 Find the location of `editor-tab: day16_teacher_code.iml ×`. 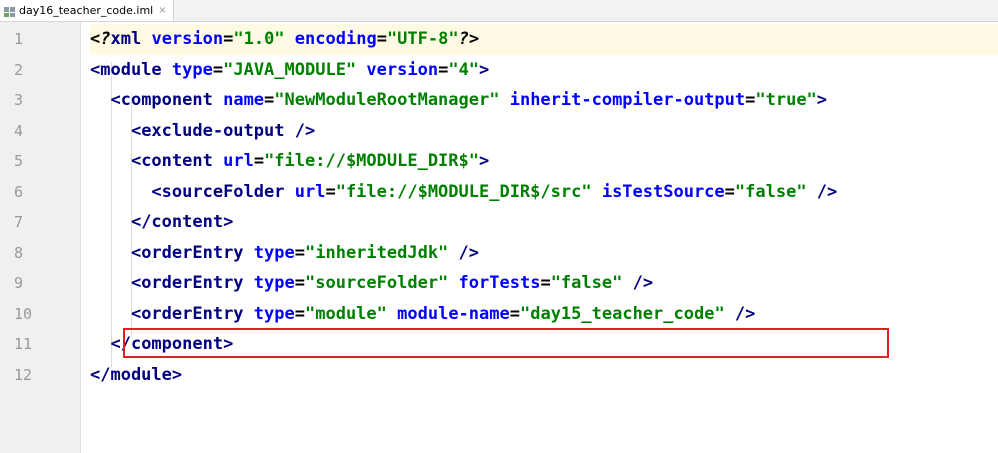

editor-tab: day16_teacher_code.iml × is located at coordinates (87, 10).